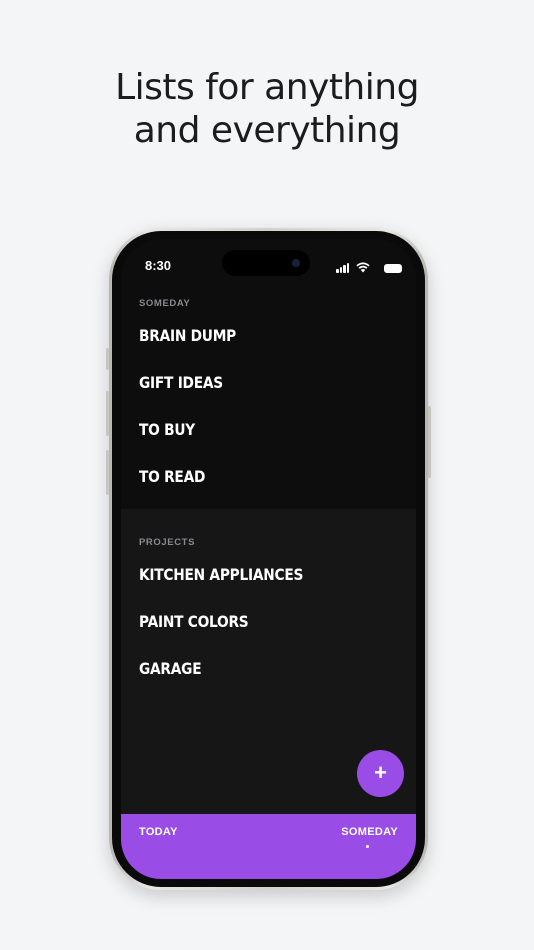  I want to click on volume-up-button, so click(107, 413).